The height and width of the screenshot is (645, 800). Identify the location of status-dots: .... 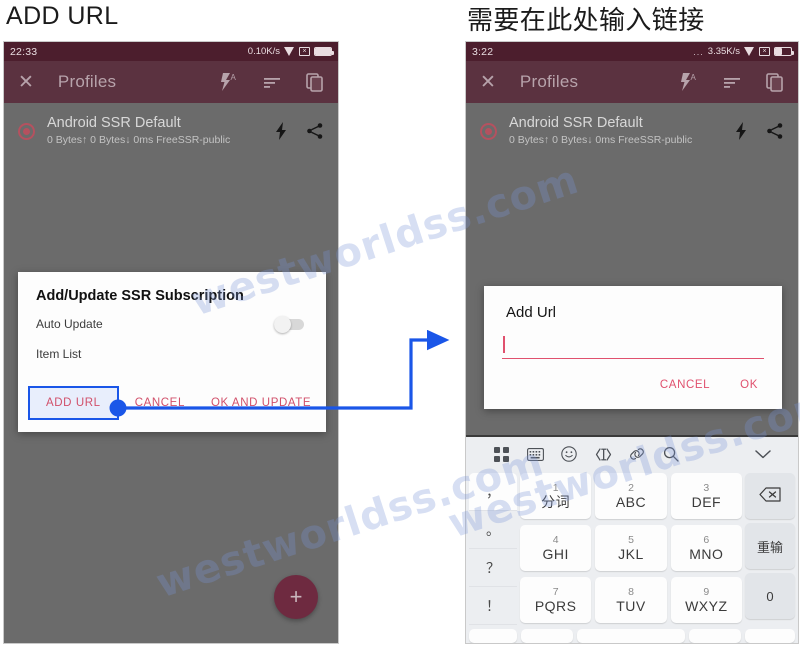
(698, 51).